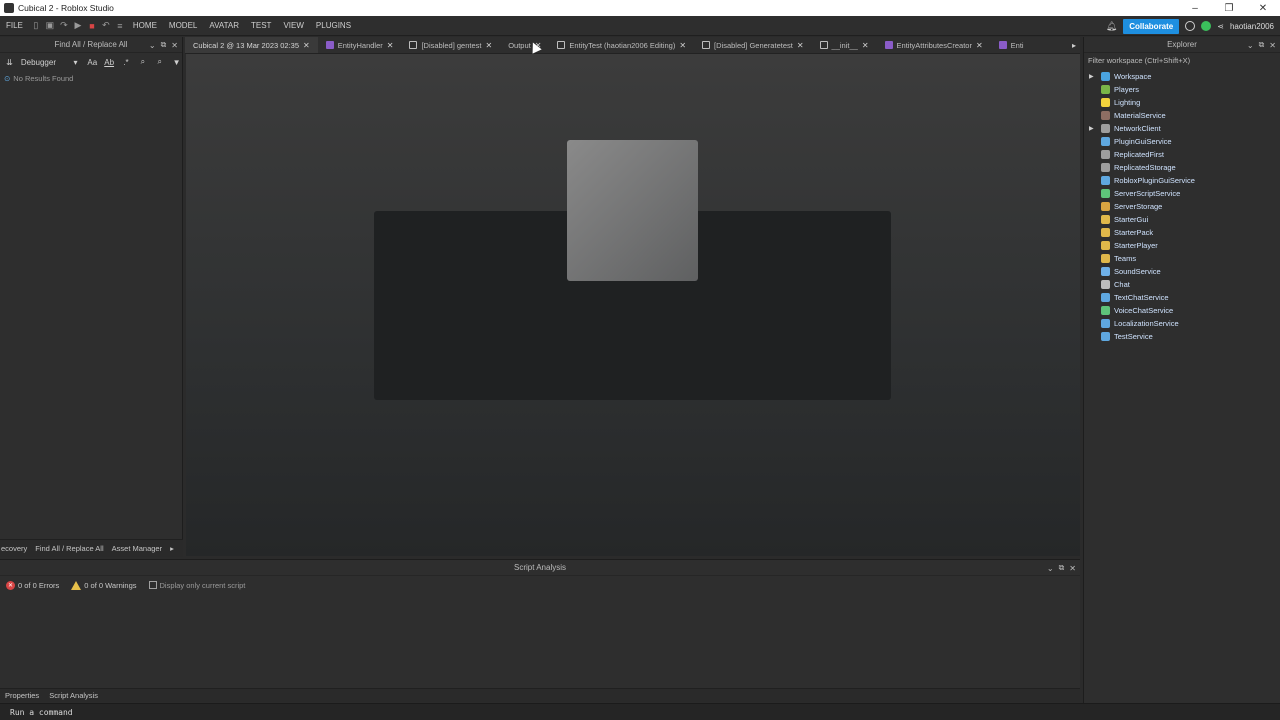 This screenshot has width=1280, height=720. Describe the element at coordinates (126, 62) in the screenshot. I see `regex-toggle-icon: .*` at that location.